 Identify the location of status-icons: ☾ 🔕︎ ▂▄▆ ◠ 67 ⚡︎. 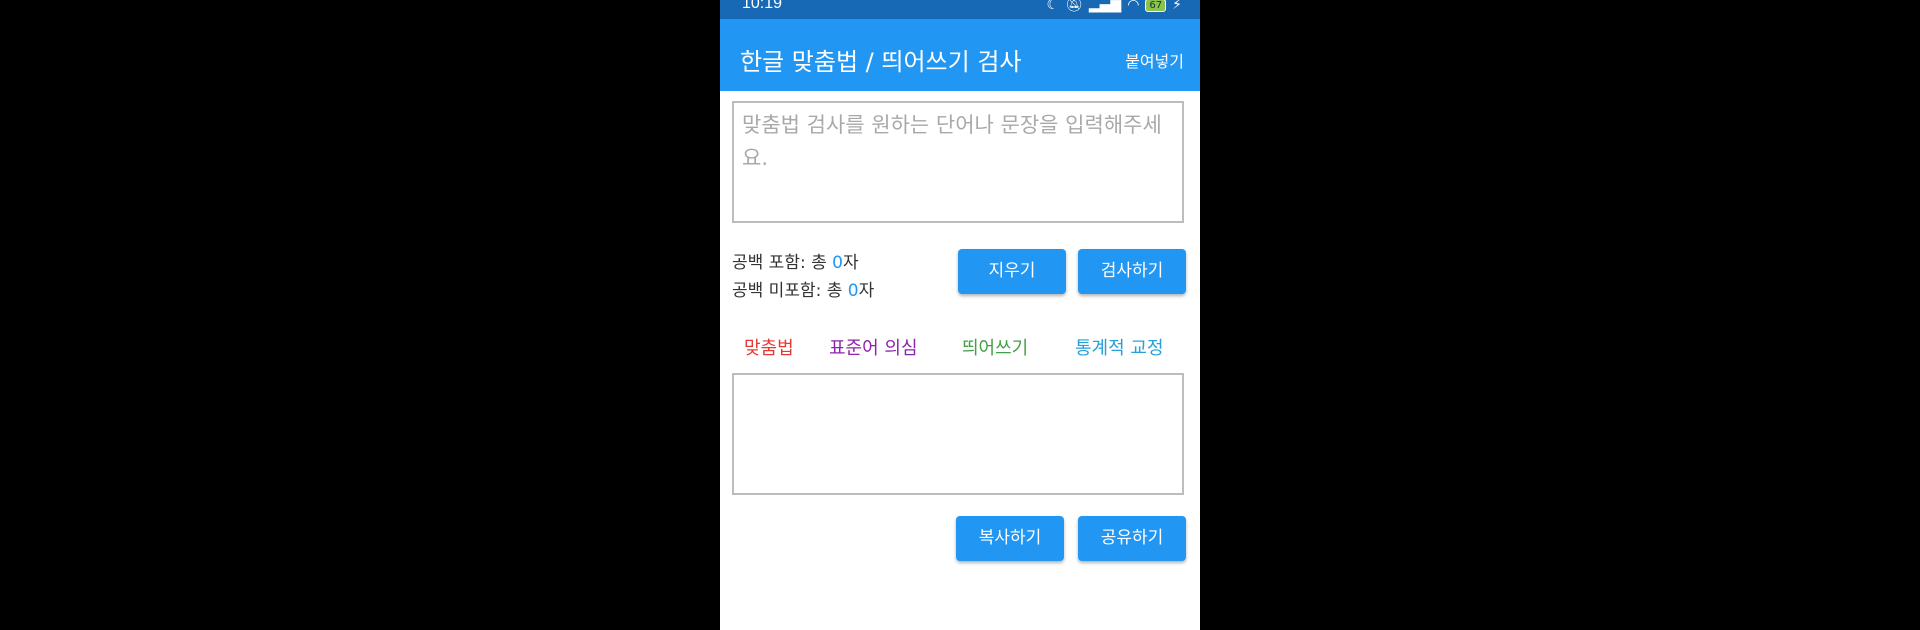
(1114, 6).